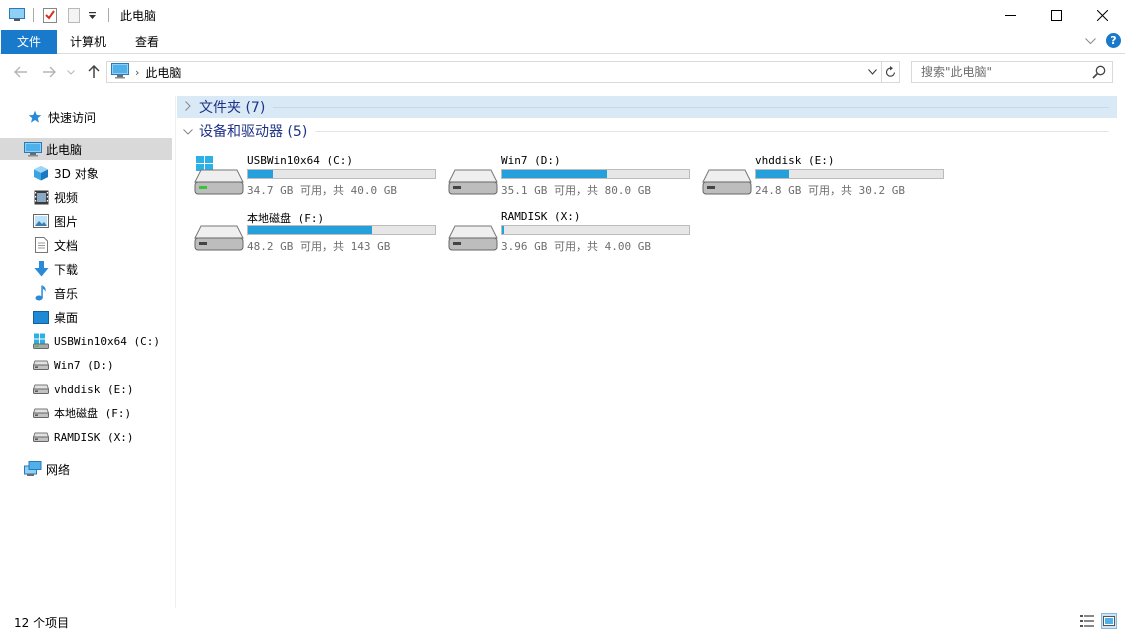 This screenshot has height=634, width=1125. Describe the element at coordinates (147, 42) in the screenshot. I see `tab-view: 查看` at that location.